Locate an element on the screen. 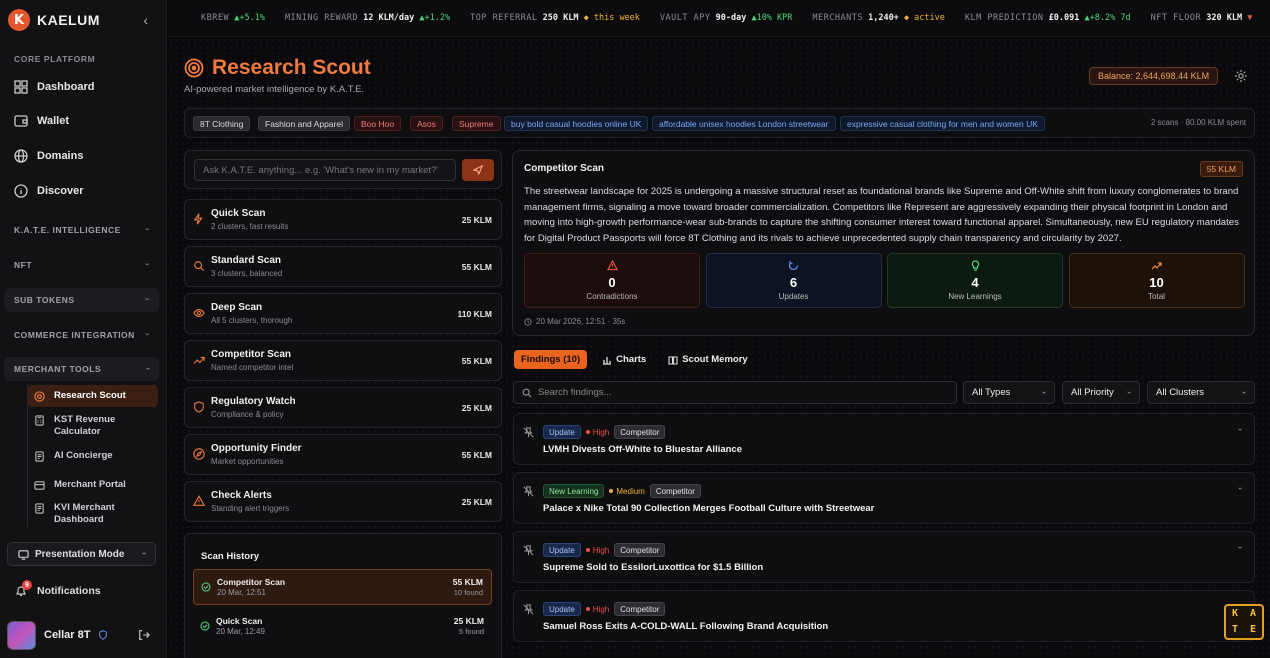 The height and width of the screenshot is (658, 1270). sidebar-item-ai-concierge: AI Concierge is located at coordinates (93, 456).